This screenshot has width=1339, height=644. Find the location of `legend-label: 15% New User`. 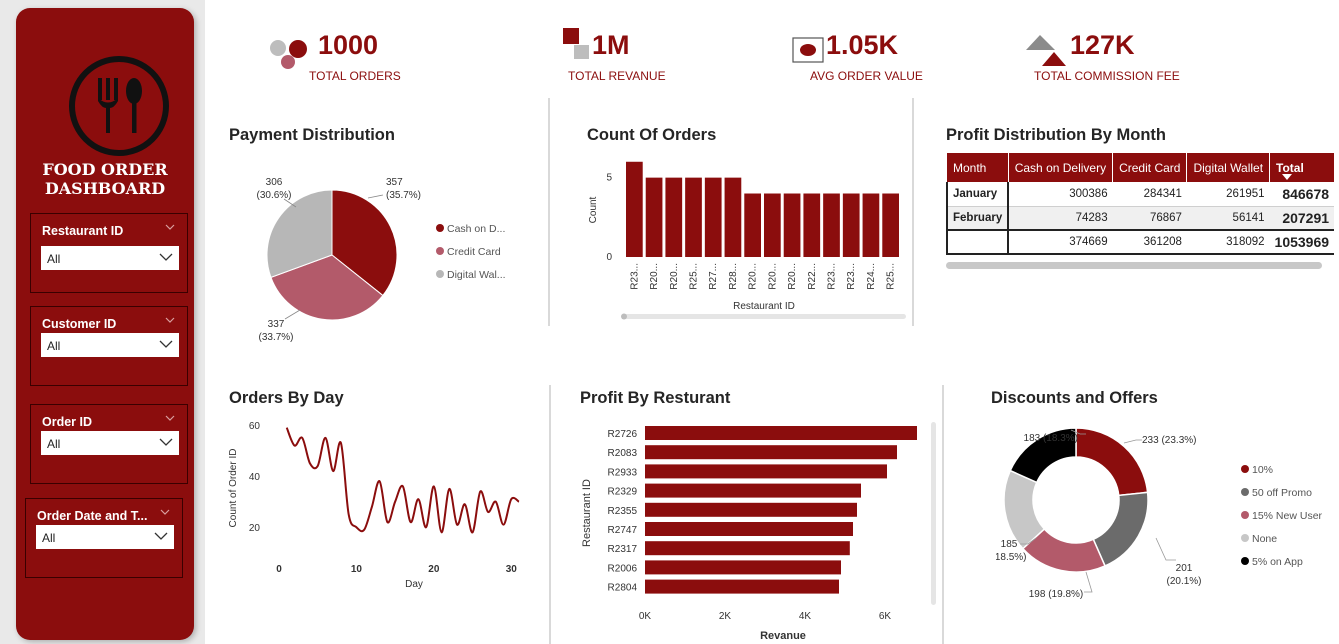

legend-label: 15% New User is located at coordinates (1287, 516).